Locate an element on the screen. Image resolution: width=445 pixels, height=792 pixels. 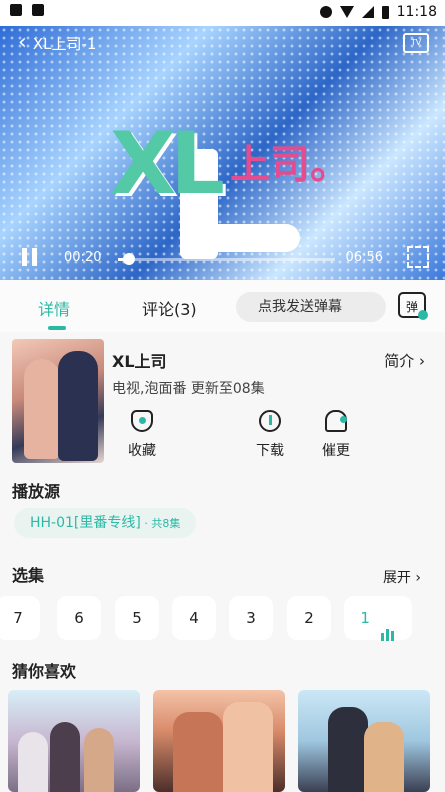
rec1-figure-c is located at coordinates (99, 760).